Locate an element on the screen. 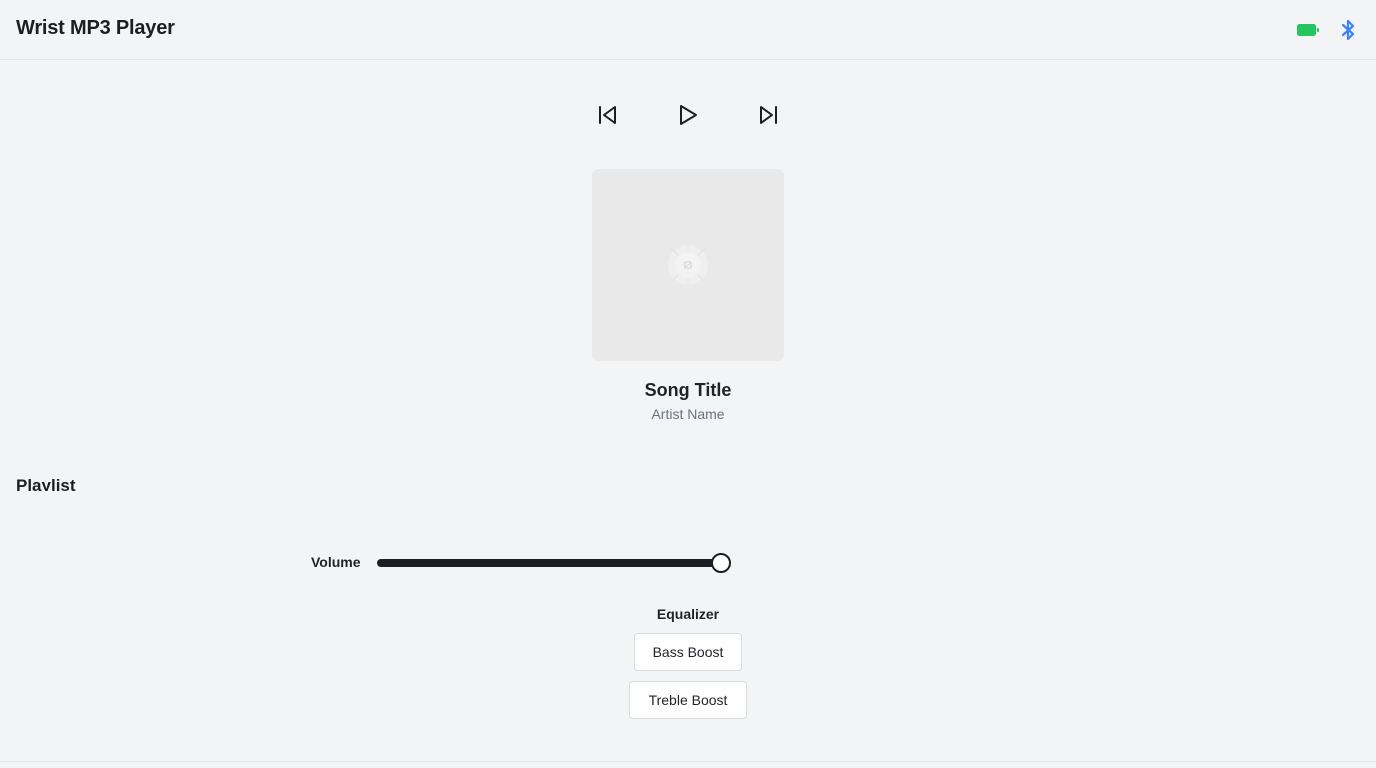 This screenshot has height=768, width=1376. volume-slider-track is located at coordinates (549, 563).